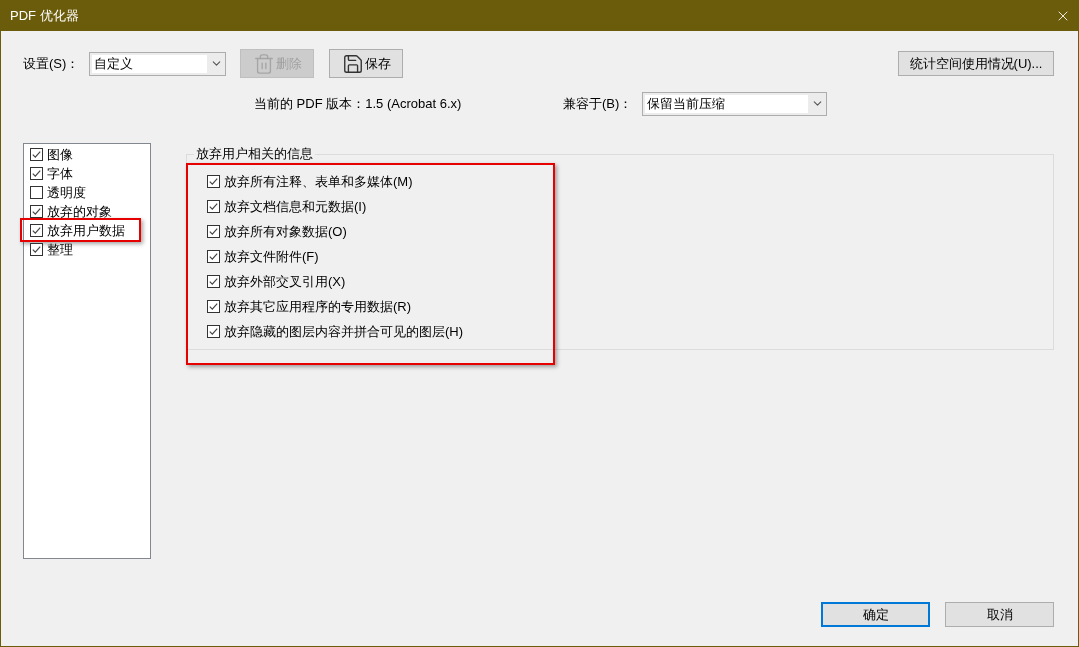 Image resolution: width=1079 pixels, height=647 pixels. I want to click on window-title: PDF 优化器, so click(44, 15).